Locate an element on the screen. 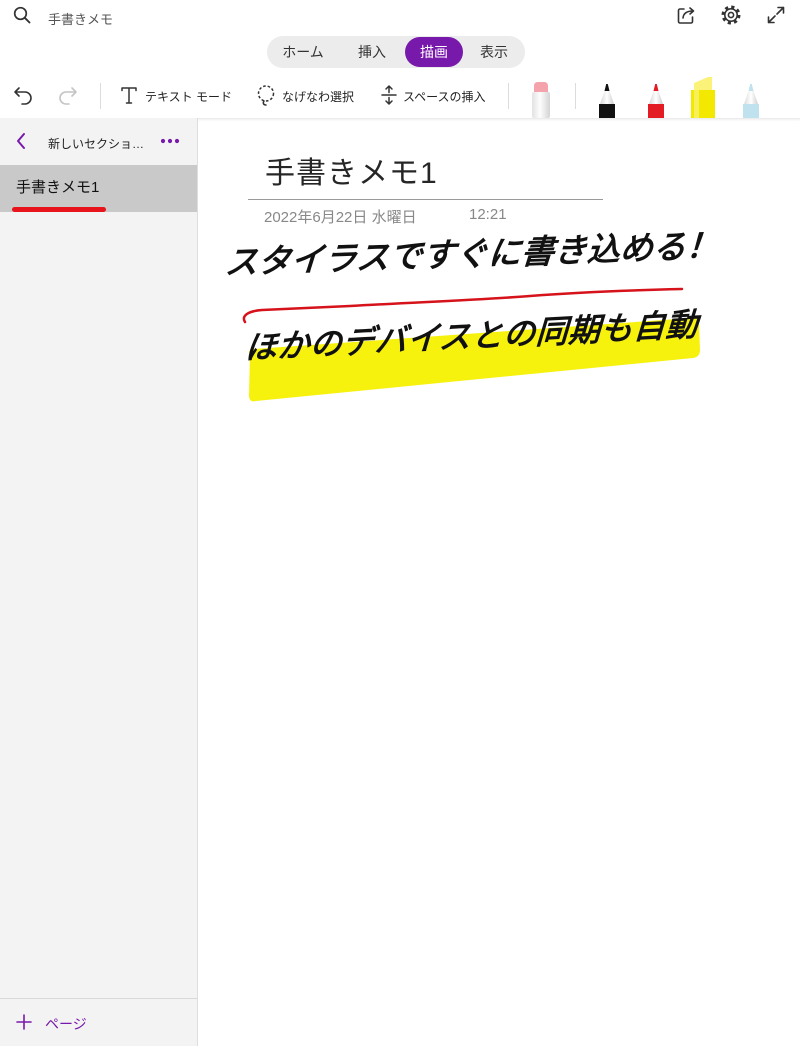  tab-draw: 描画 is located at coordinates (434, 52).